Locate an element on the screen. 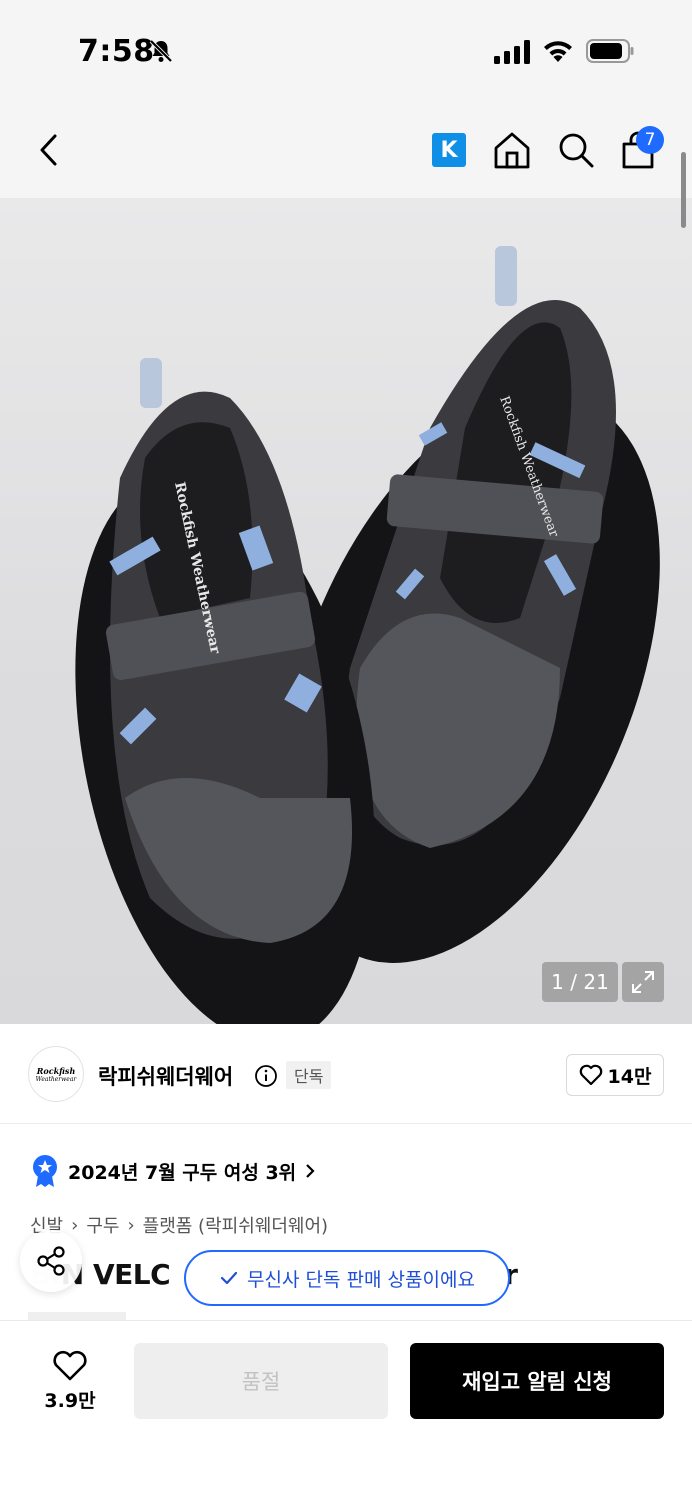 This screenshot has height=1500, width=692. toast-text: 무신사 단독 판매 상품이에요 is located at coordinates (361, 1279).